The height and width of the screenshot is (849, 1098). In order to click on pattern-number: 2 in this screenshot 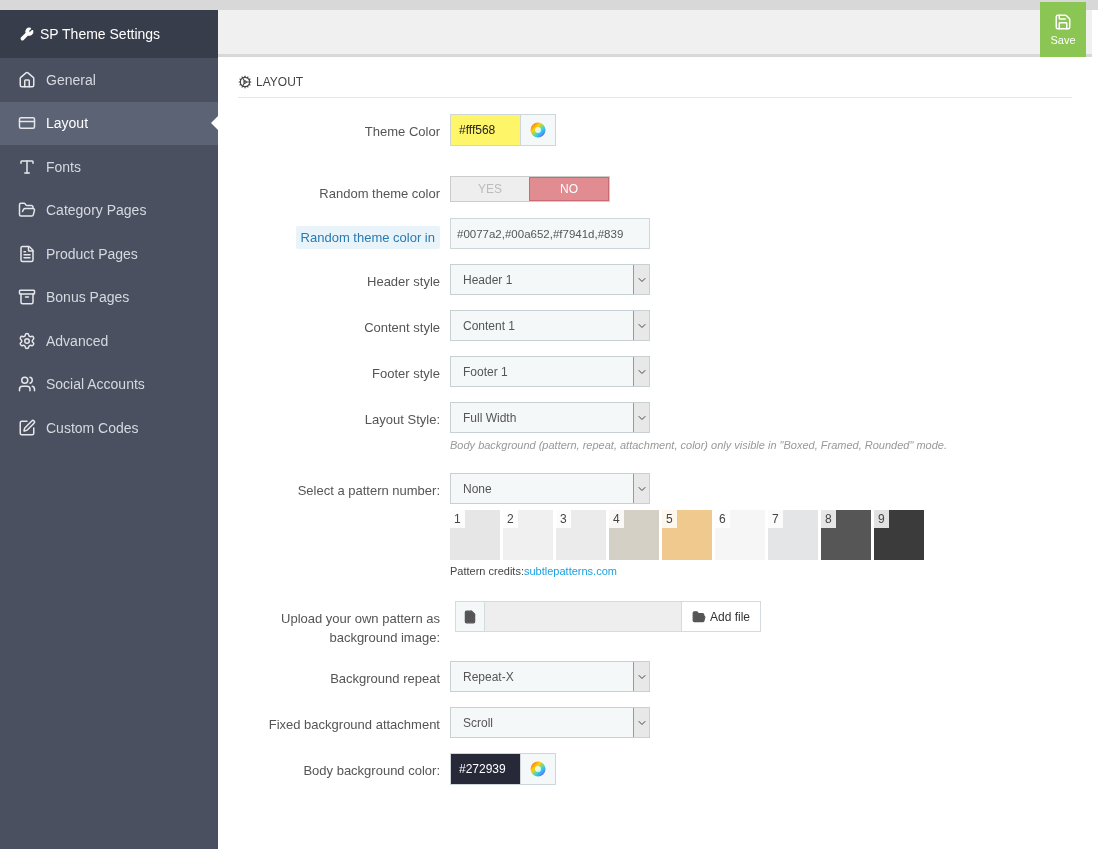, I will do `click(510, 519)`.